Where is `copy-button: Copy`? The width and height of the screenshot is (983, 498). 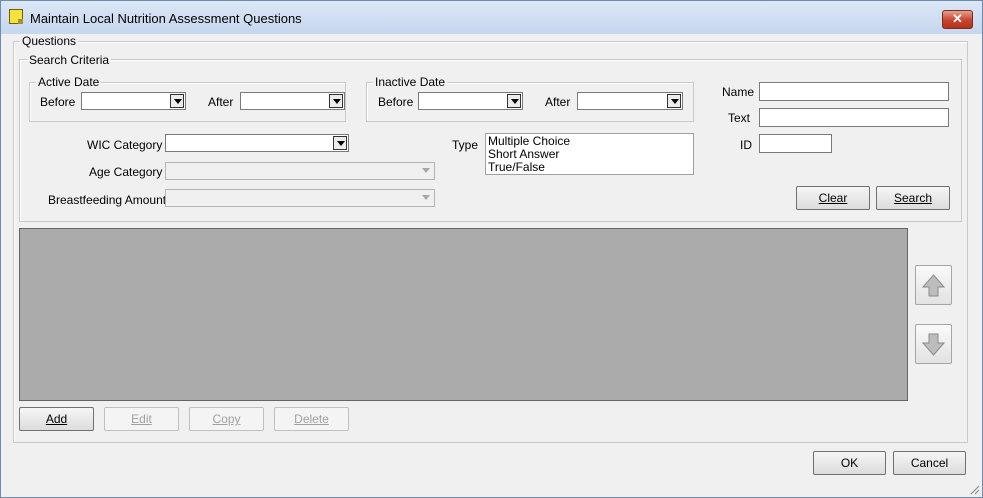
copy-button: Copy is located at coordinates (226, 419).